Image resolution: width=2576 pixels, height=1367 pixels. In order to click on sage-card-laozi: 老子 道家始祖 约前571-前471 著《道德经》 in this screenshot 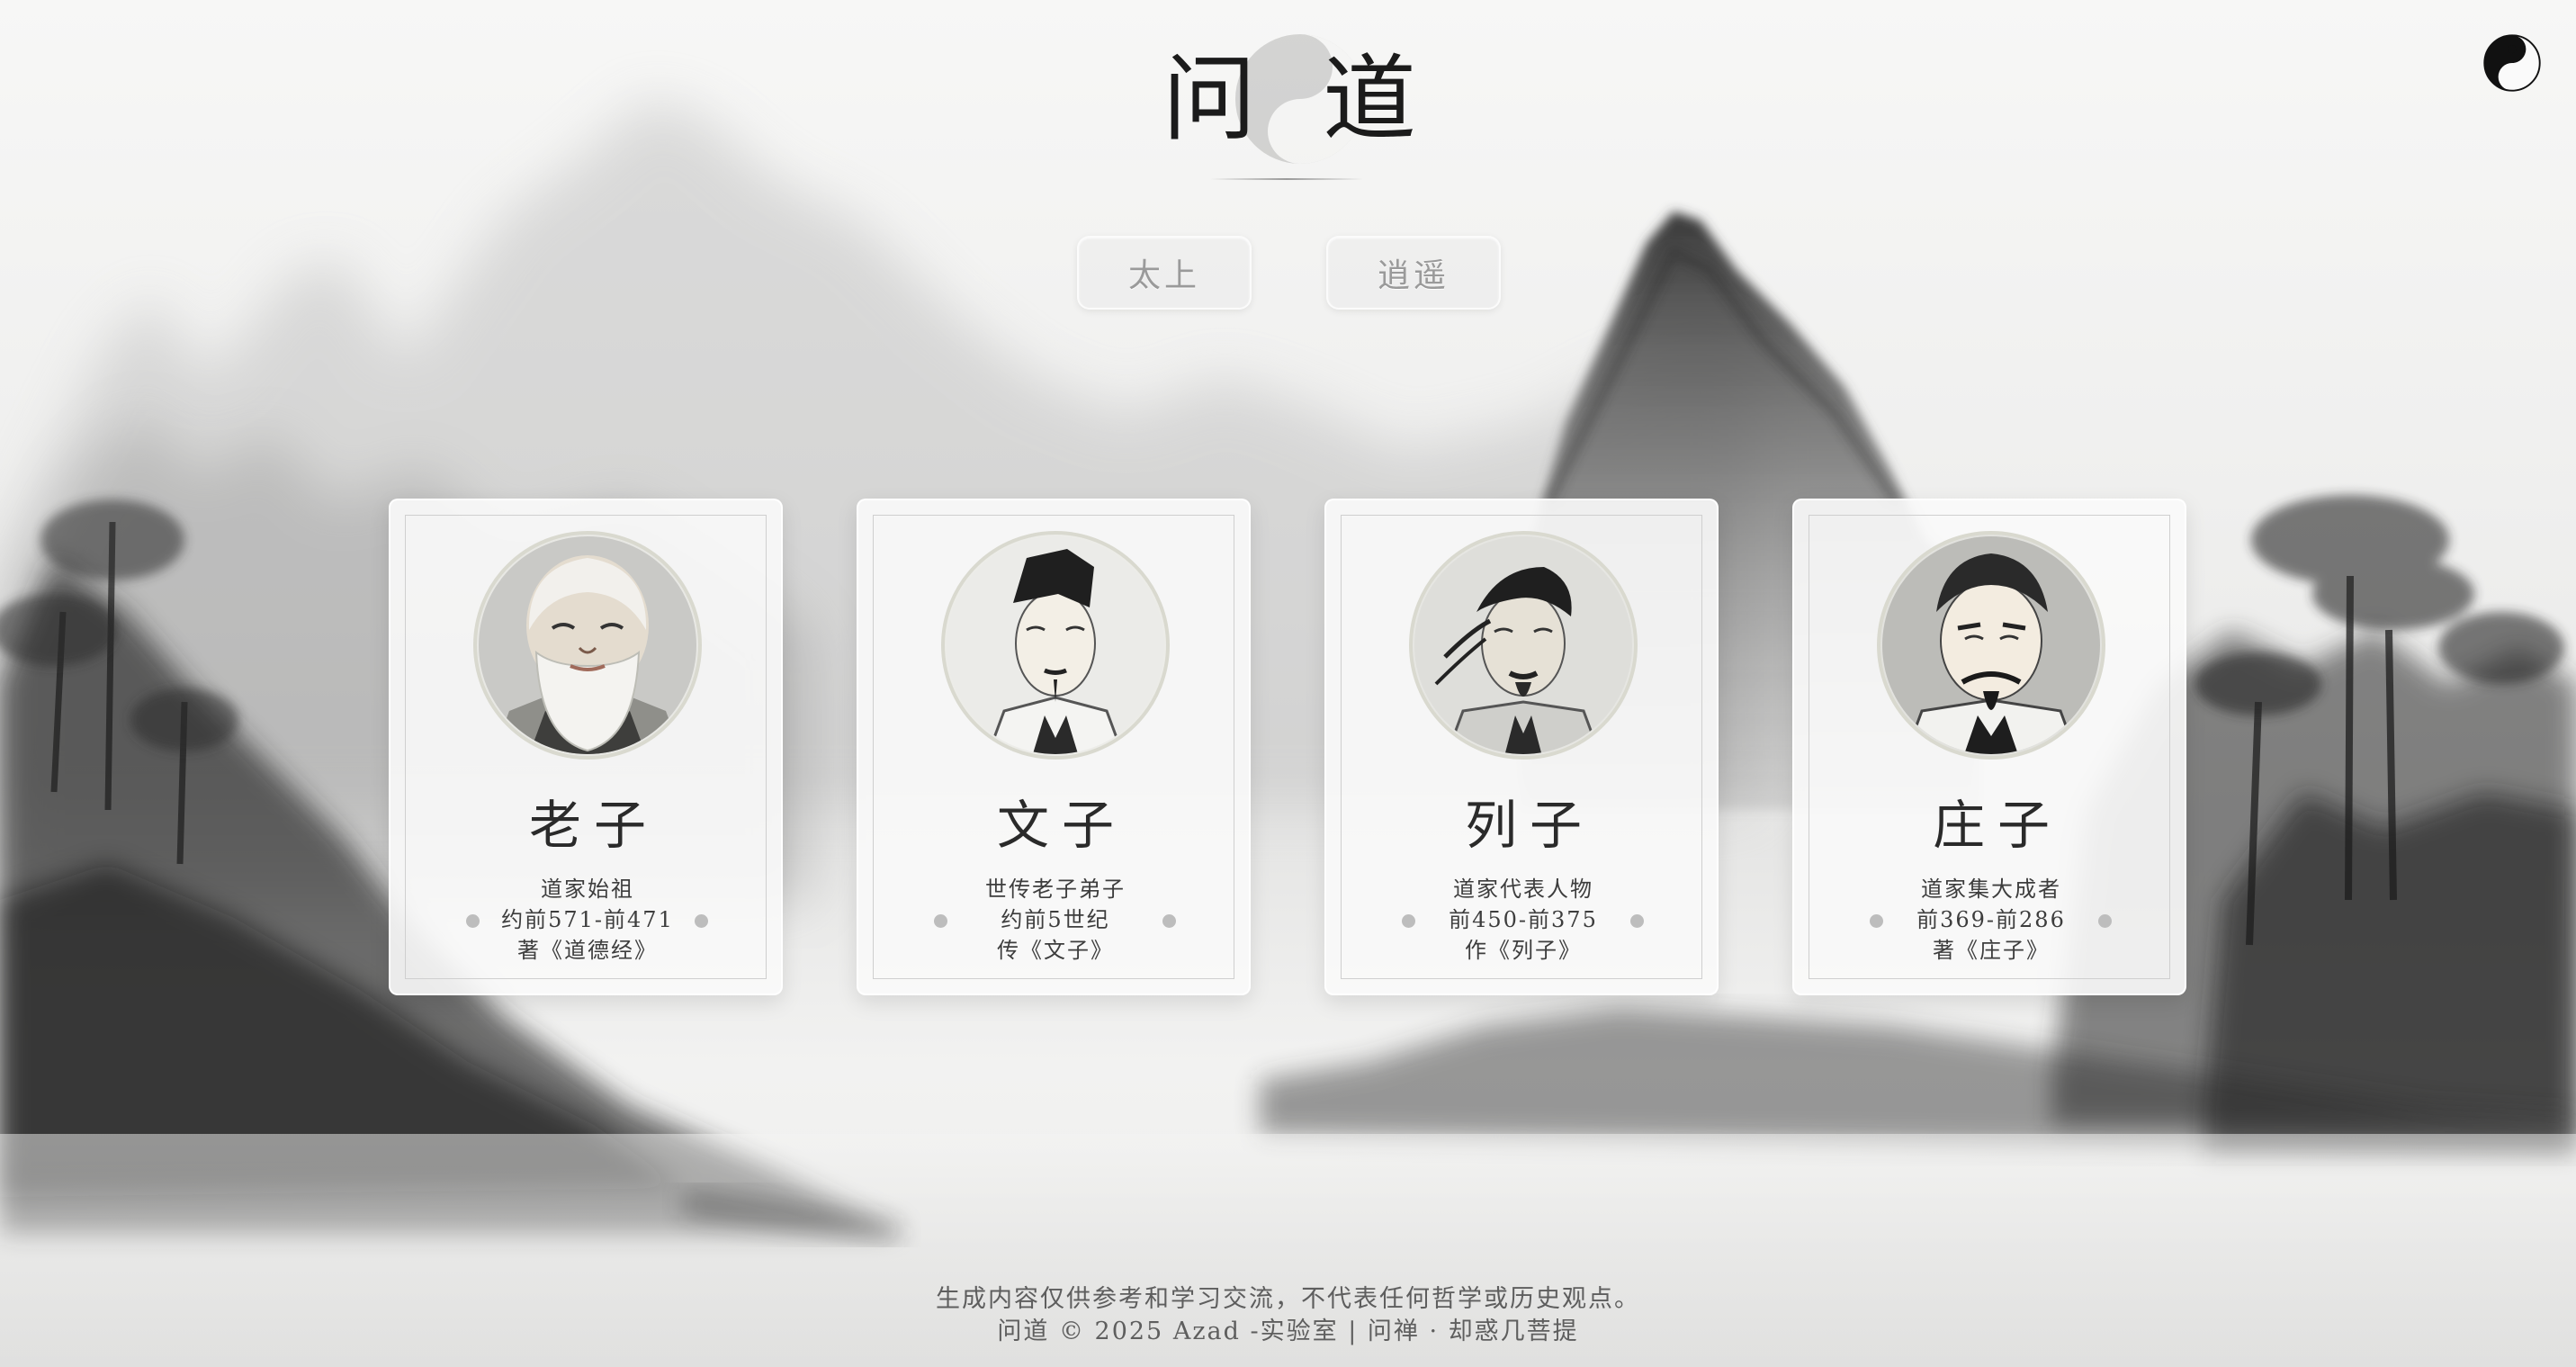, I will do `click(586, 747)`.